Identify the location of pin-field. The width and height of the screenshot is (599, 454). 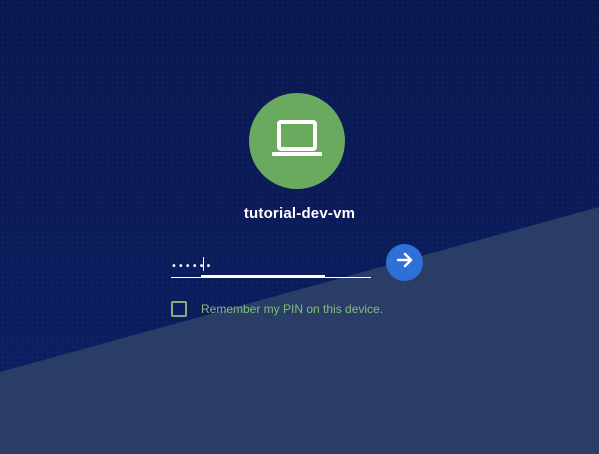
(271, 265).